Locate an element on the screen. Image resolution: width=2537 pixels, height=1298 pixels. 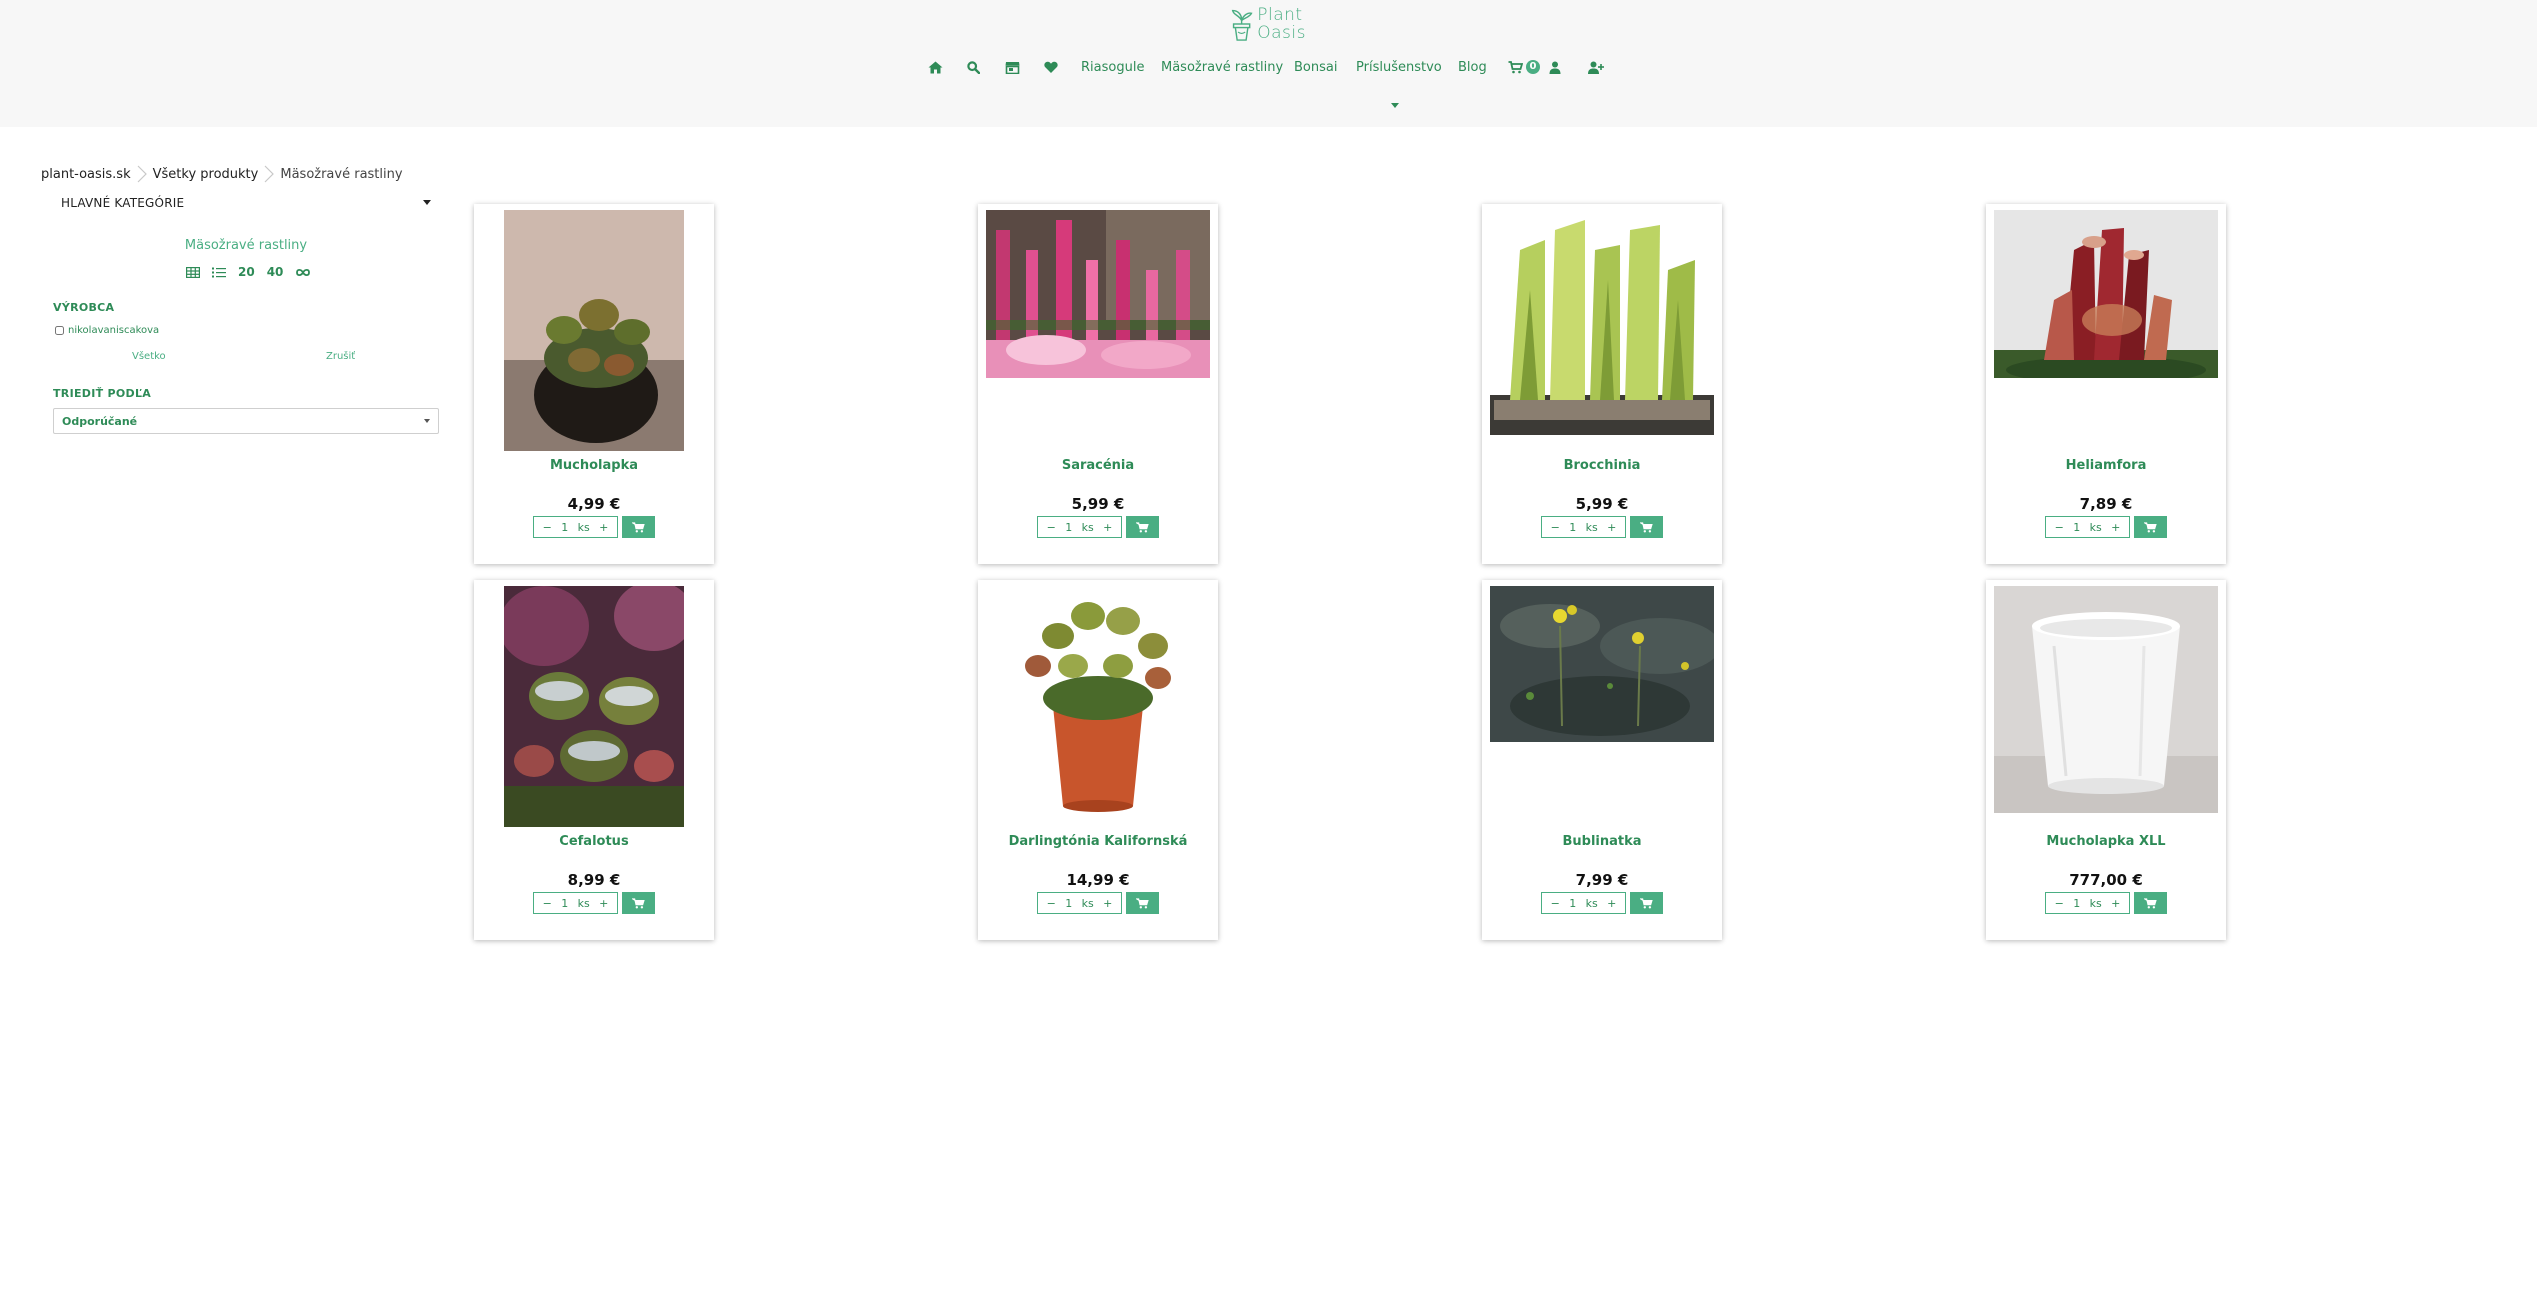
product-card: Brocchinia 5,99 € − 1 ks + is located at coordinates (1602, 384).